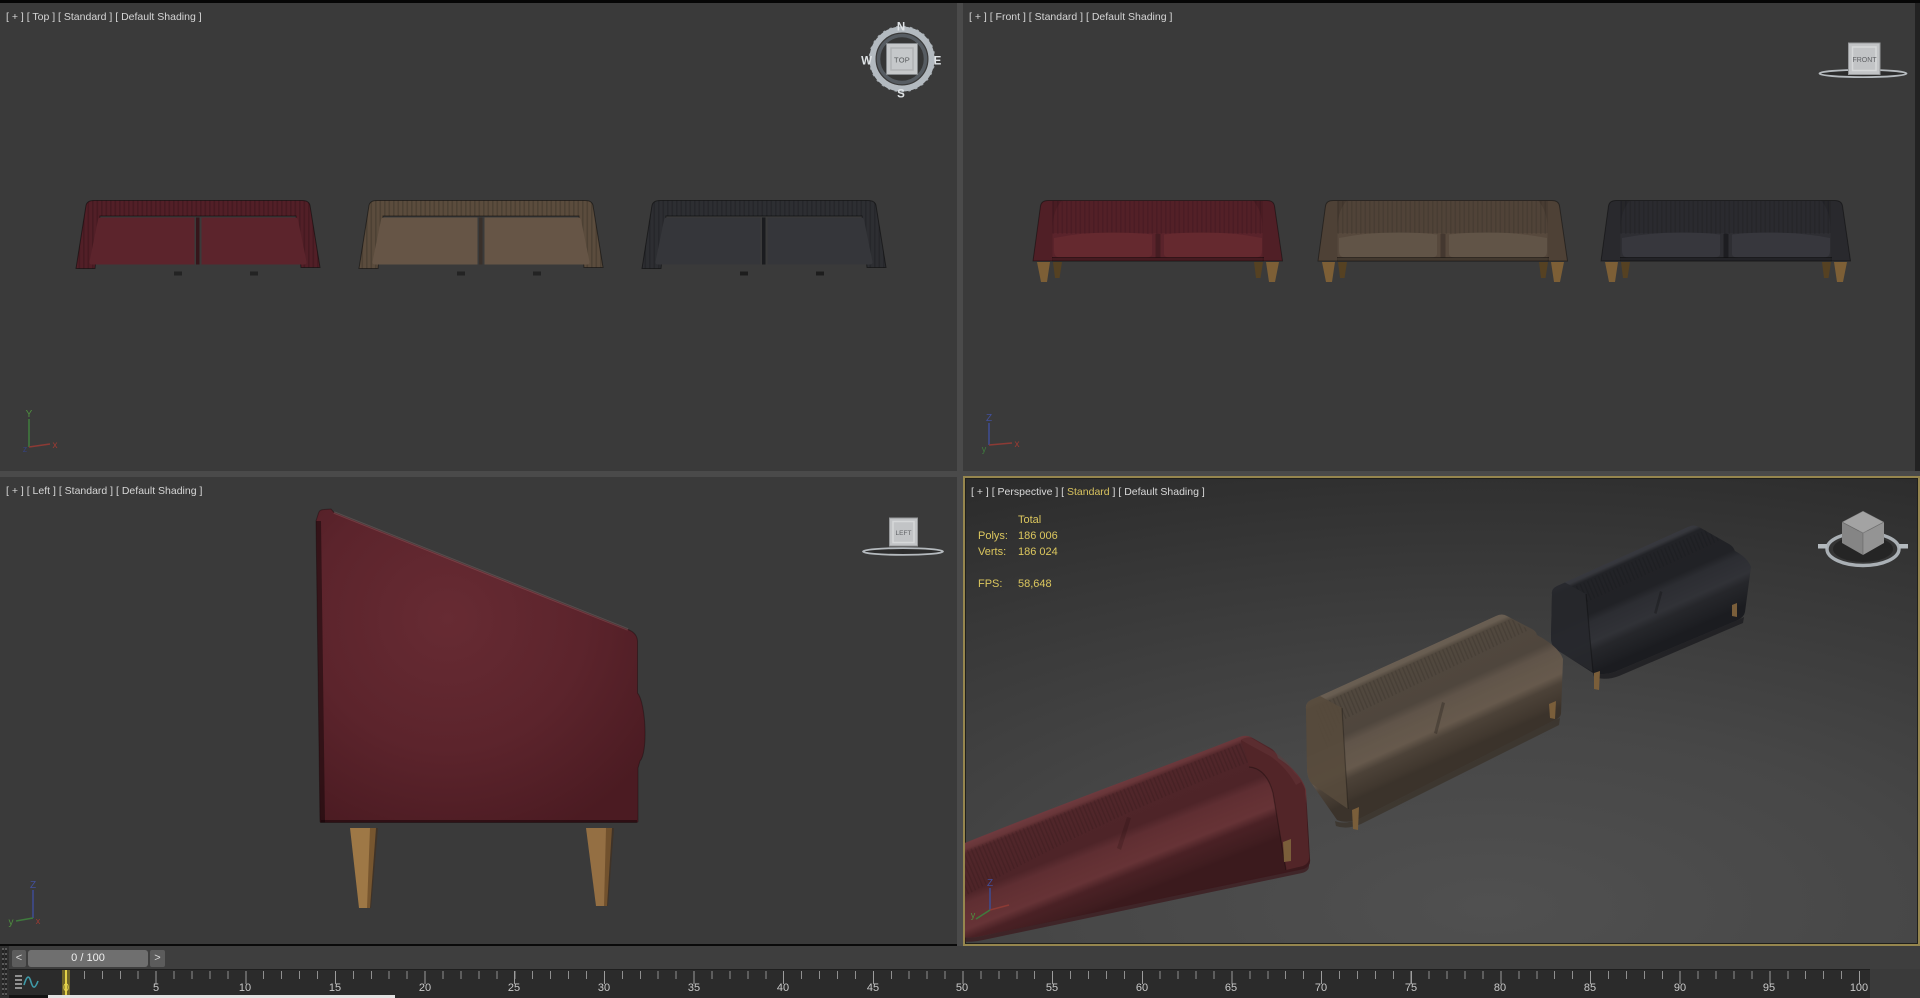  I want to click on svg-text: S, so click(901, 95).